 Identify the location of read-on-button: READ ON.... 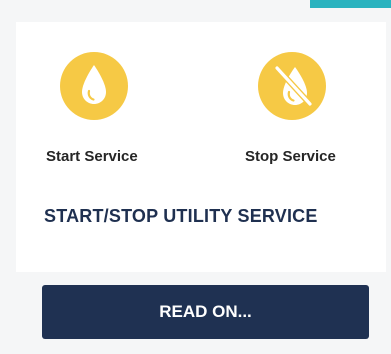
(205, 312).